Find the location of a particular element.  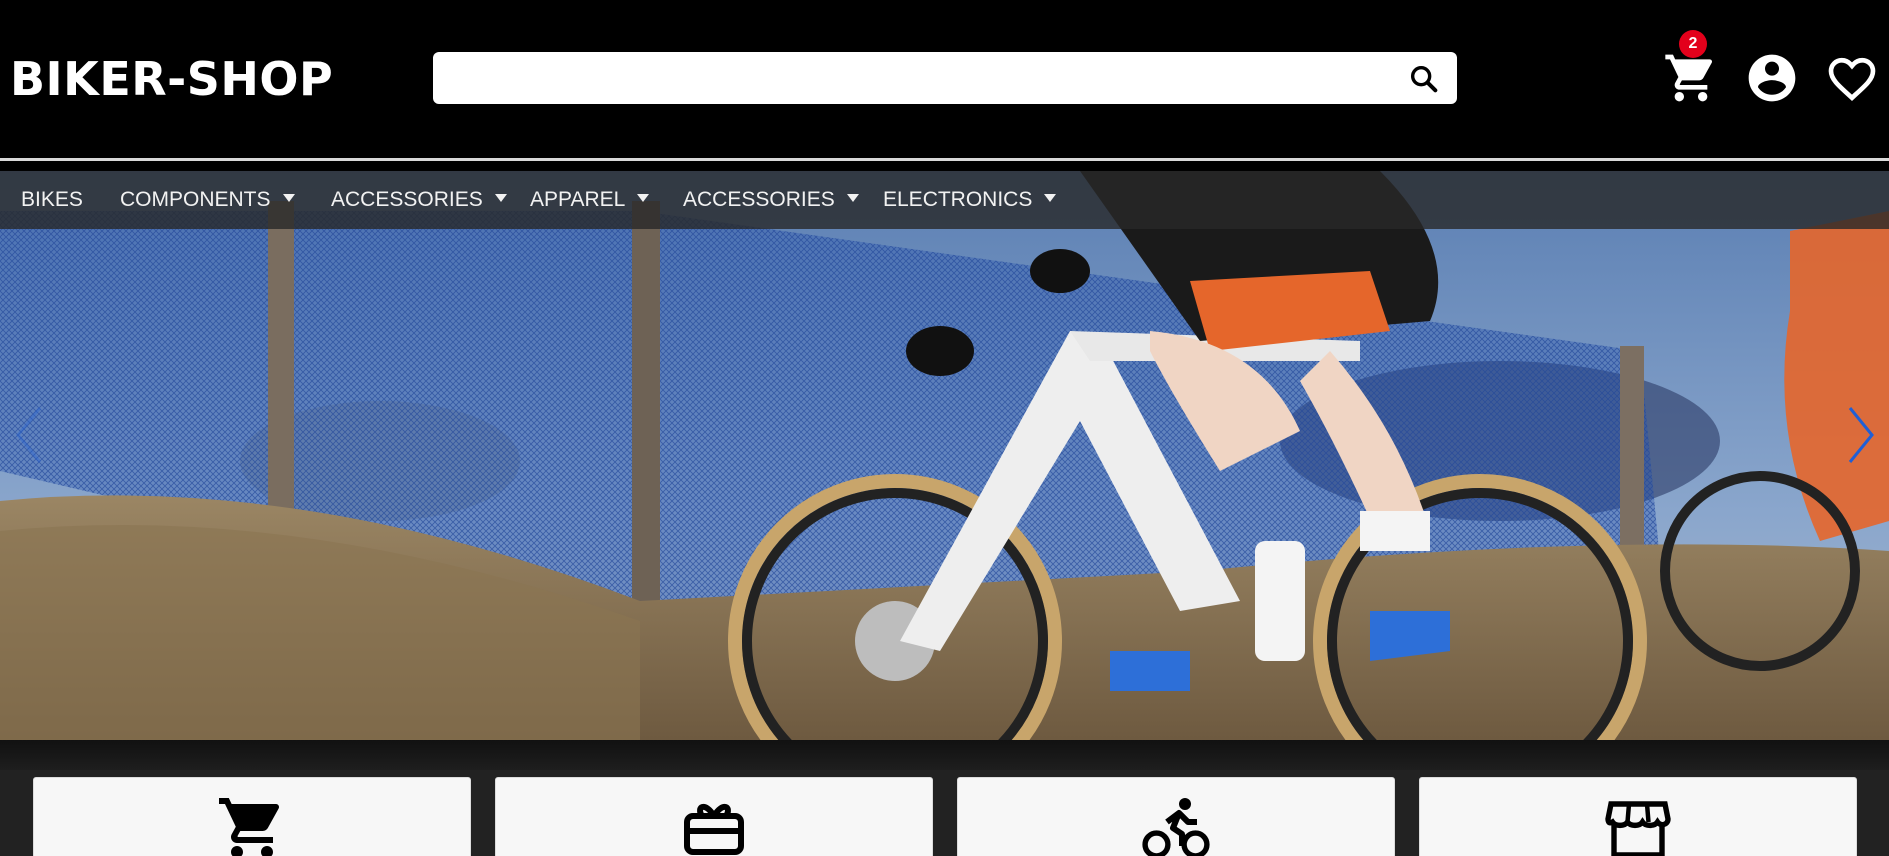

feature-card-store is located at coordinates (1638, 816).